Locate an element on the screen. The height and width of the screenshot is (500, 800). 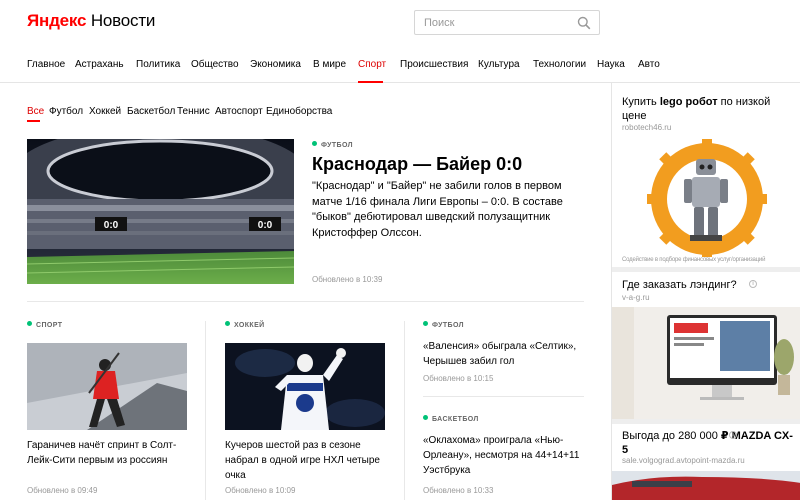
story-image-biathlon is located at coordinates (107, 386).